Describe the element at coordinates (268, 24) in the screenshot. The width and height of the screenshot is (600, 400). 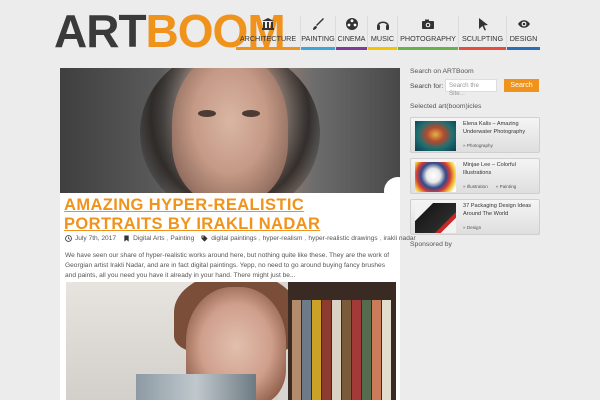
I see `bank-icon` at that location.